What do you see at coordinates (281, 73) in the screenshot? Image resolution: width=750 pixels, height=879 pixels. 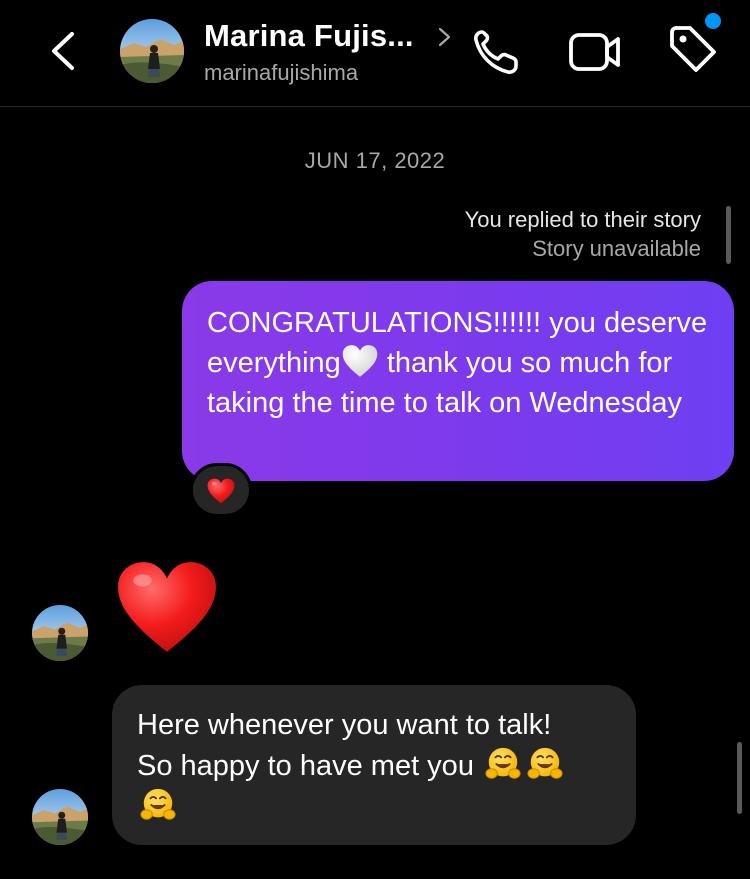 I see `contact-handle: marinafujishima` at bounding box center [281, 73].